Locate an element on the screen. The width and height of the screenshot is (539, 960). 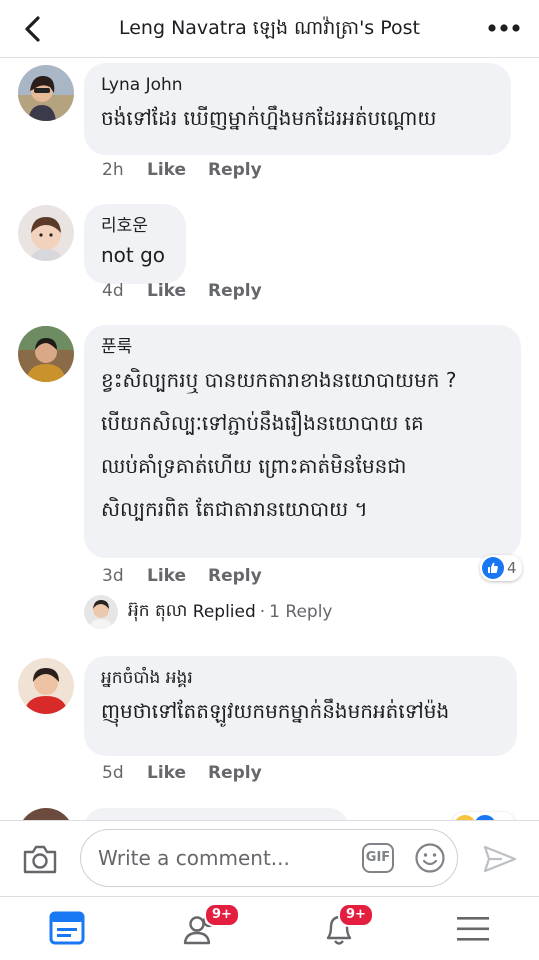
camera-icon is located at coordinates (40, 859).